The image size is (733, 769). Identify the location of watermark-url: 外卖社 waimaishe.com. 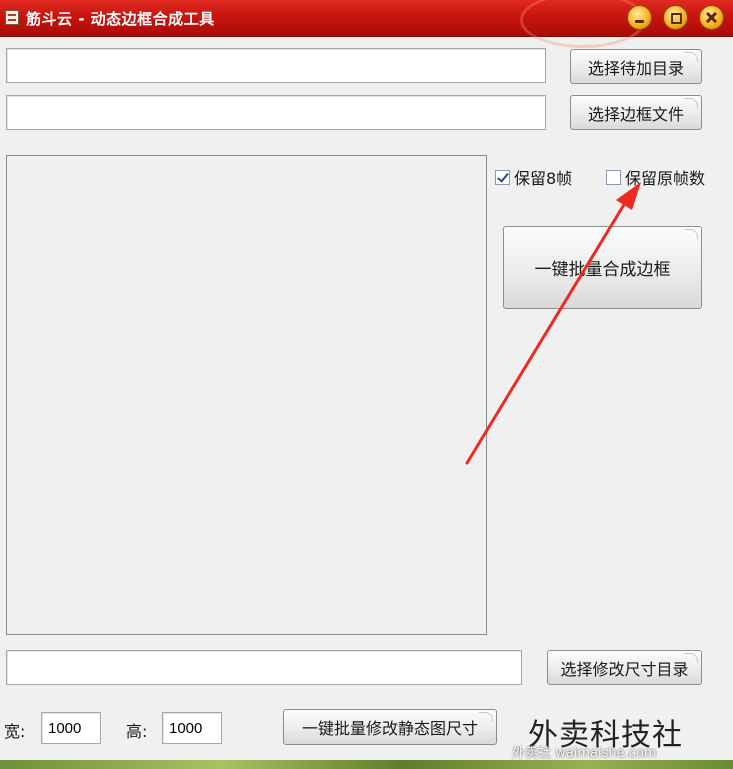
(584, 753).